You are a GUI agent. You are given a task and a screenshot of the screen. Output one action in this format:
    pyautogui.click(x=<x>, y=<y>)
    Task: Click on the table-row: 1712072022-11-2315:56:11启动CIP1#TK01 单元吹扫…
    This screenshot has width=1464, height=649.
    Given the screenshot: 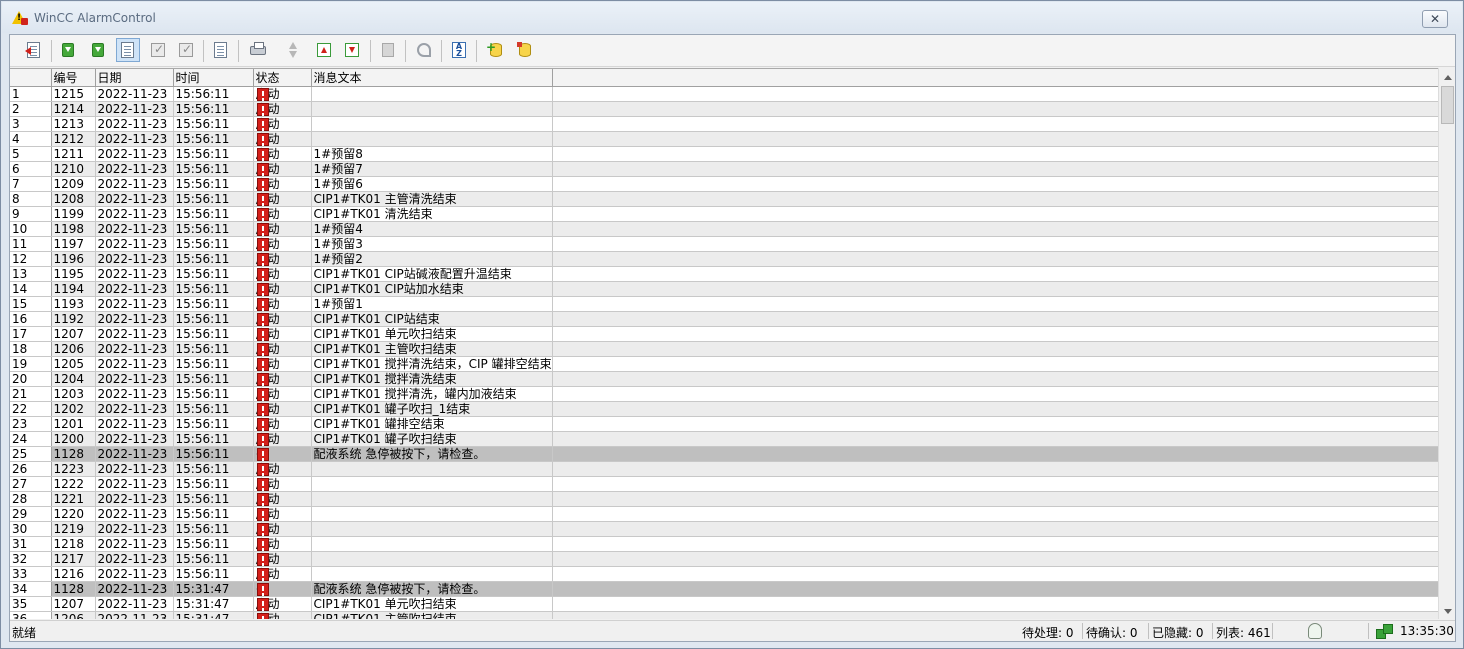 What is the action you would take?
    pyautogui.click(x=730, y=334)
    